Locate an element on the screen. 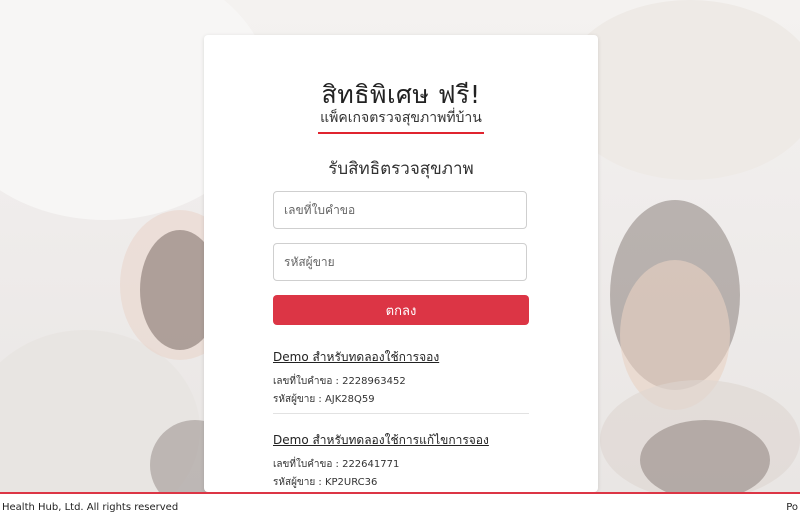 Image resolution: width=800 pixels, height=522 pixels. demo-edit-seller-code: รหัสผู้ขาย : KP2URC36 is located at coordinates (325, 482).